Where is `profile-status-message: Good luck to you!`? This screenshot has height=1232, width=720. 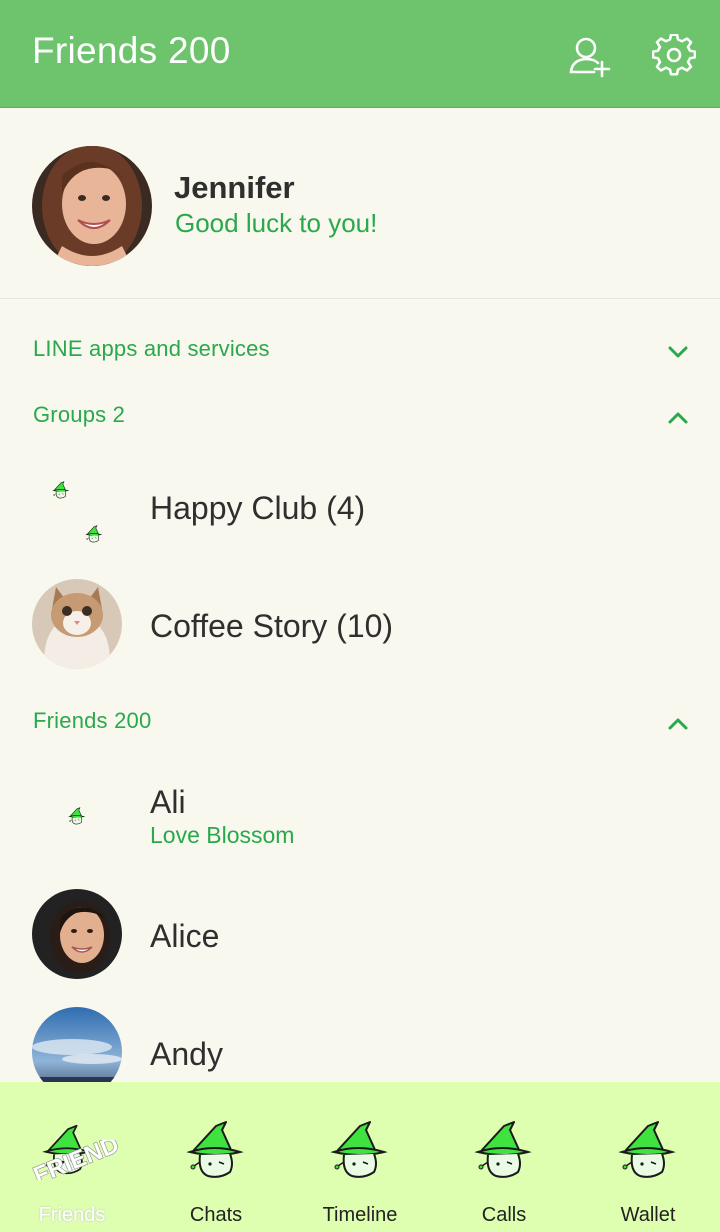 profile-status-message: Good luck to you! is located at coordinates (276, 223).